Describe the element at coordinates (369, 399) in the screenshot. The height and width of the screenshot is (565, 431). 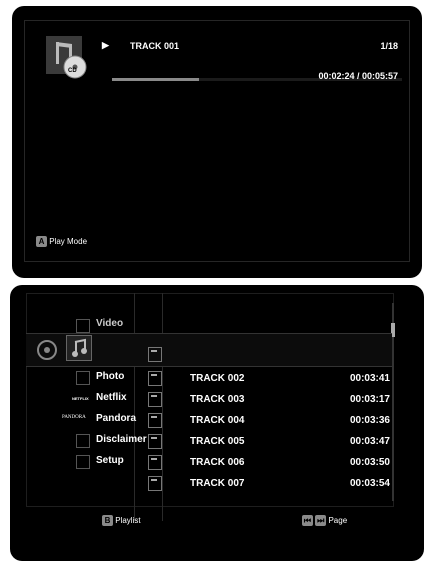
I see `track-duration: 00:03:17` at that location.